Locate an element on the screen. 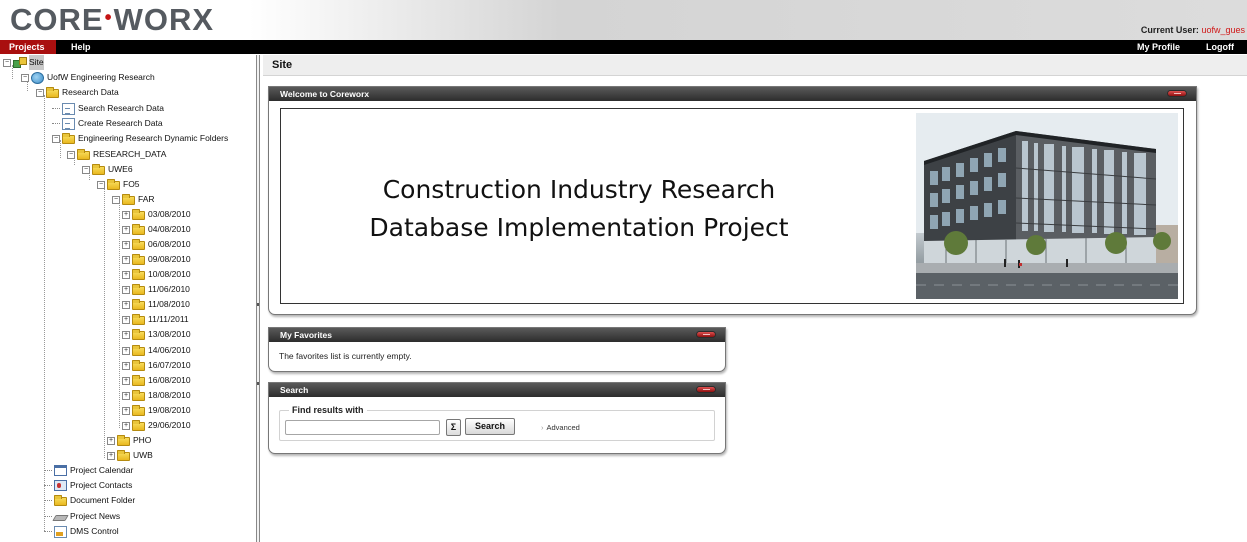  search-button: Search is located at coordinates (490, 426).